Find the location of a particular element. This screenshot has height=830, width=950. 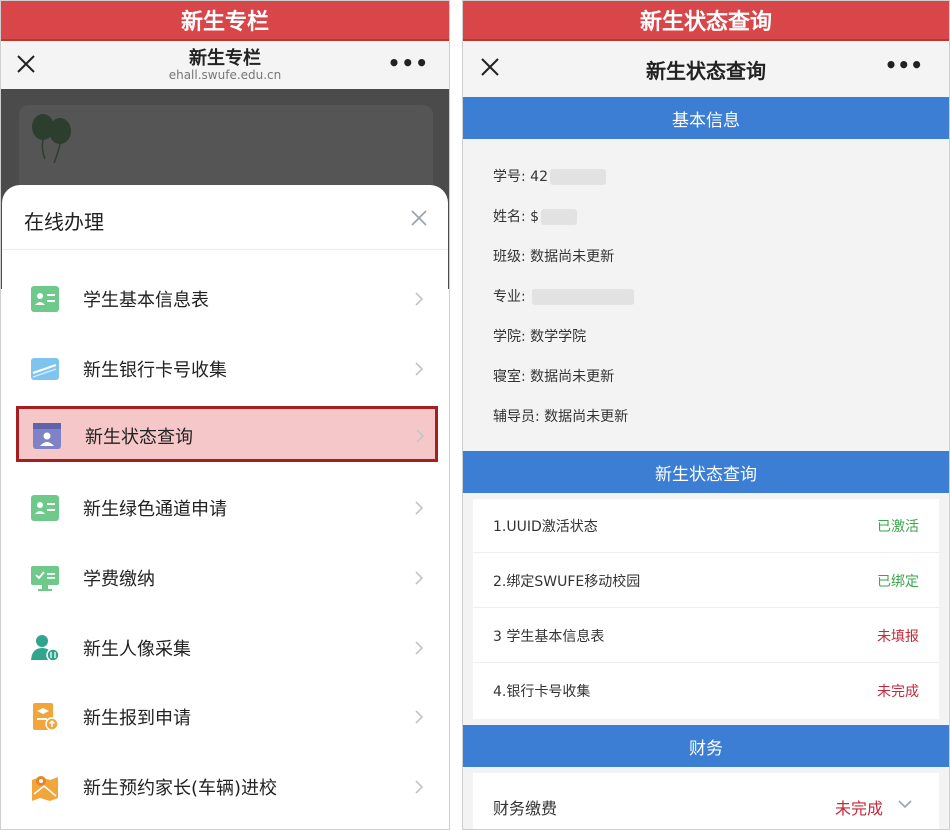

menu-item-label: 新生绿色通道申请 is located at coordinates (155, 509).